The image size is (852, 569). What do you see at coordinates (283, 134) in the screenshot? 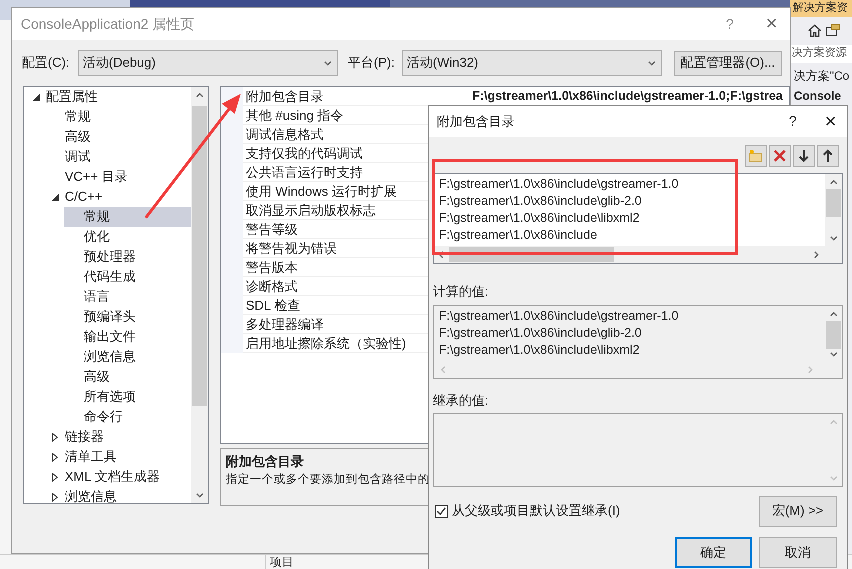
I see `property-name: 调试信息格式` at bounding box center [283, 134].